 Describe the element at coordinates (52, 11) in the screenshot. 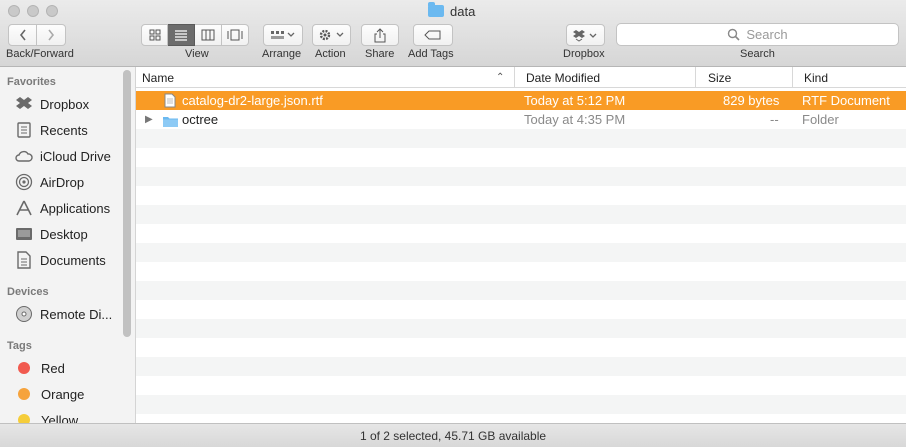

I see `zoom-window-button` at that location.